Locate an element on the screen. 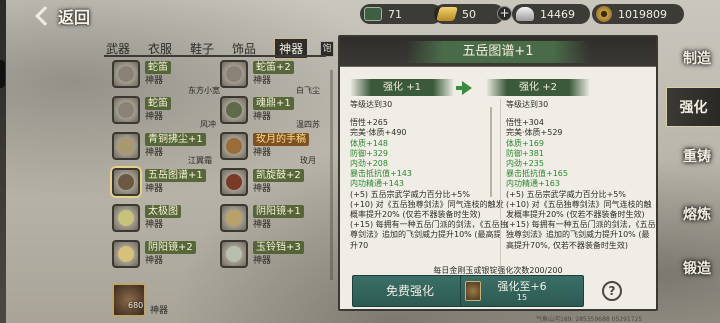 This screenshot has width=720, height=323. book-icon is located at coordinates (126, 182).